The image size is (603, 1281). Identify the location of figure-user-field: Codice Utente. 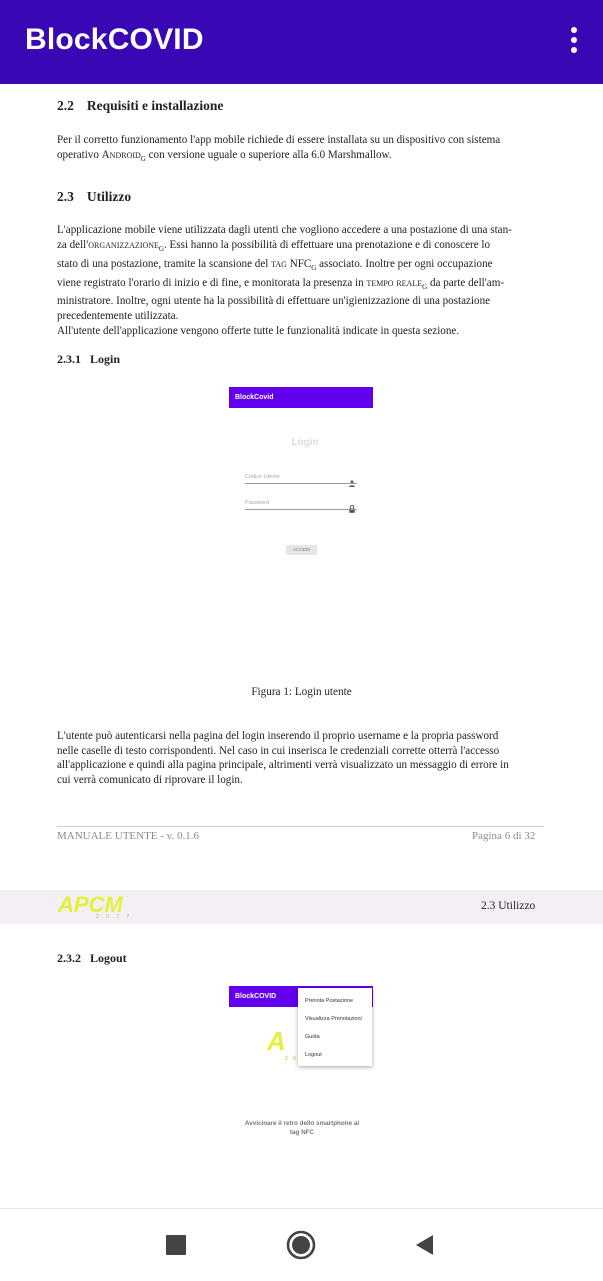
(262, 477).